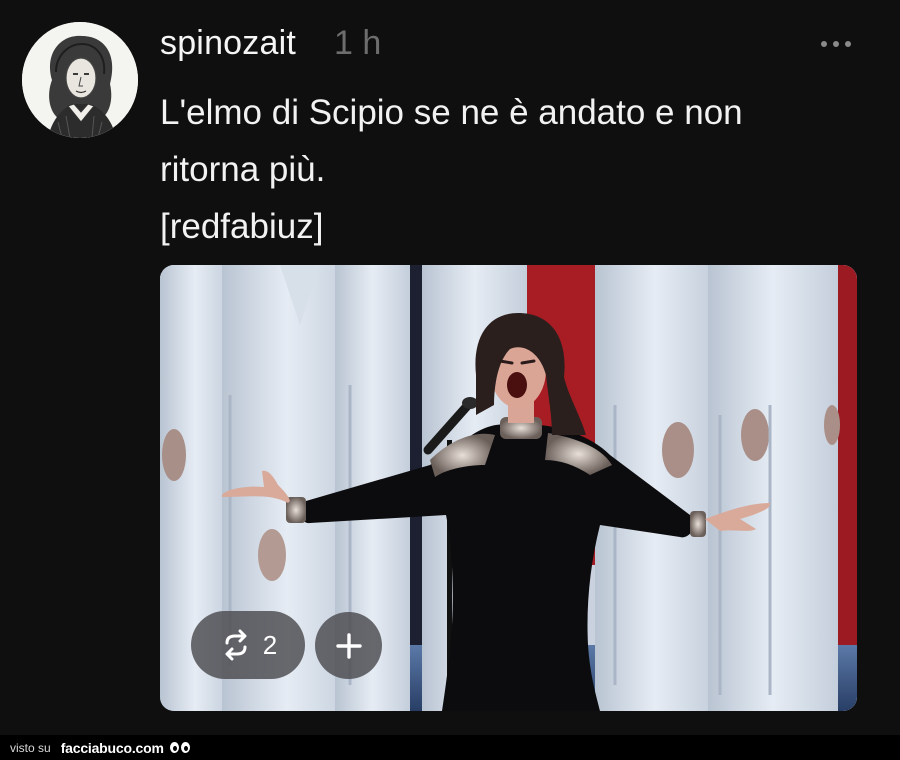 The height and width of the screenshot is (760, 900). I want to click on watermark-footer: visto su facciabuco.com, so click(450, 747).